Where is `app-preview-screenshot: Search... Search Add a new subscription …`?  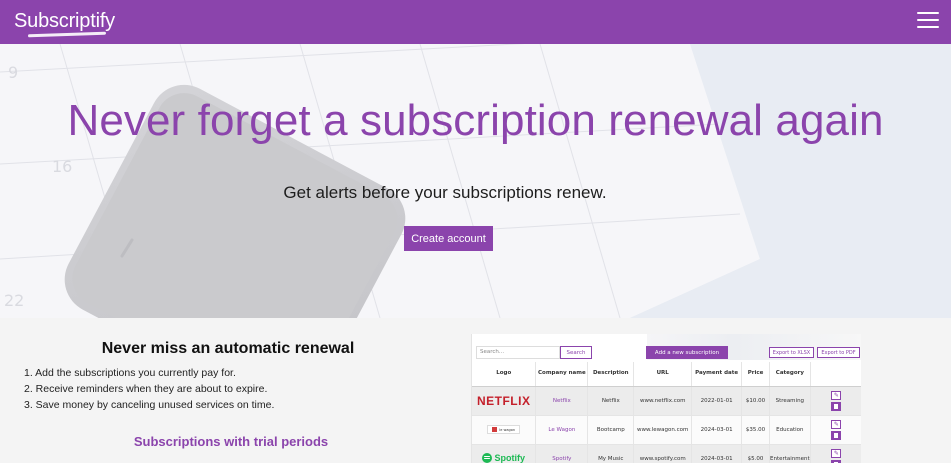 app-preview-screenshot: Search... Search Add a new subscription … is located at coordinates (666, 398).